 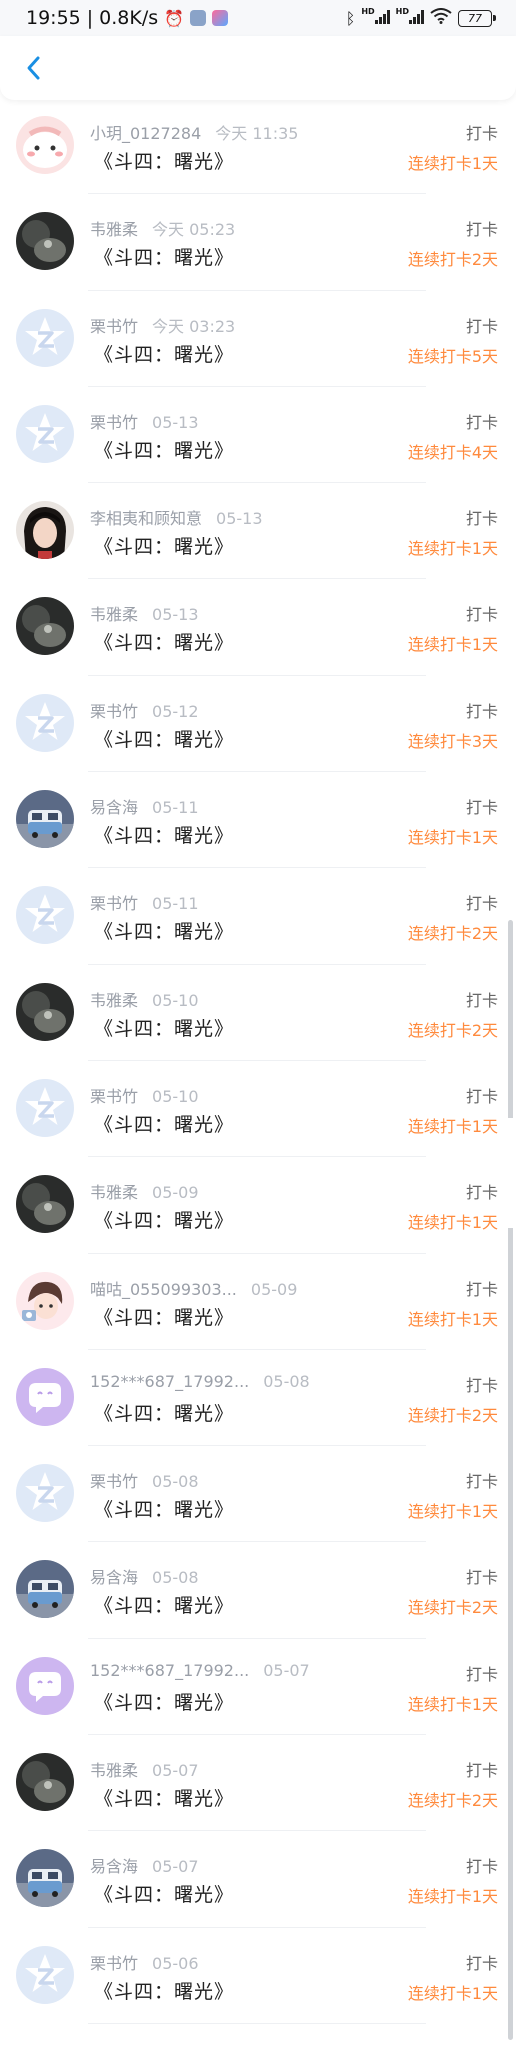 What do you see at coordinates (175, 1867) in the screenshot?
I see `post-time: 05-07` at bounding box center [175, 1867].